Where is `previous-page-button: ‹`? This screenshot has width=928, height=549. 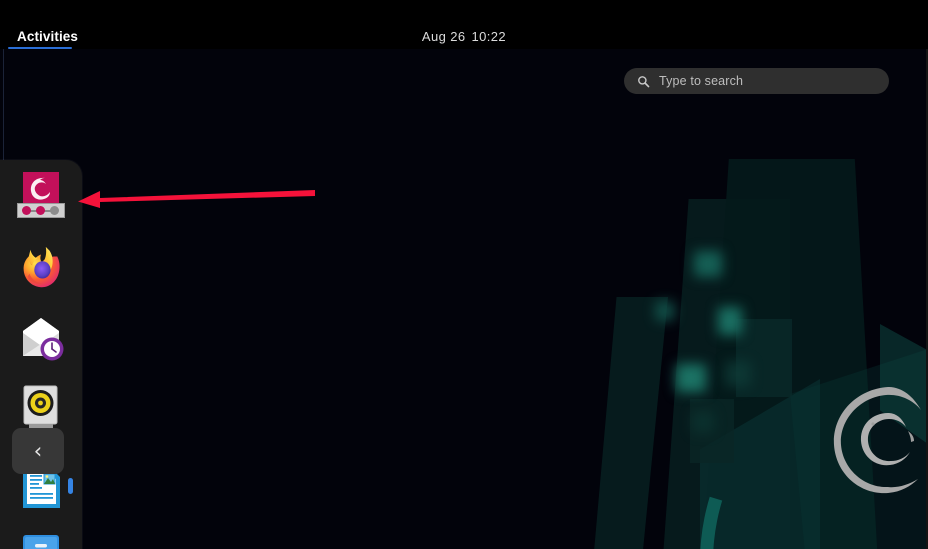
previous-page-button: ‹ is located at coordinates (38, 451).